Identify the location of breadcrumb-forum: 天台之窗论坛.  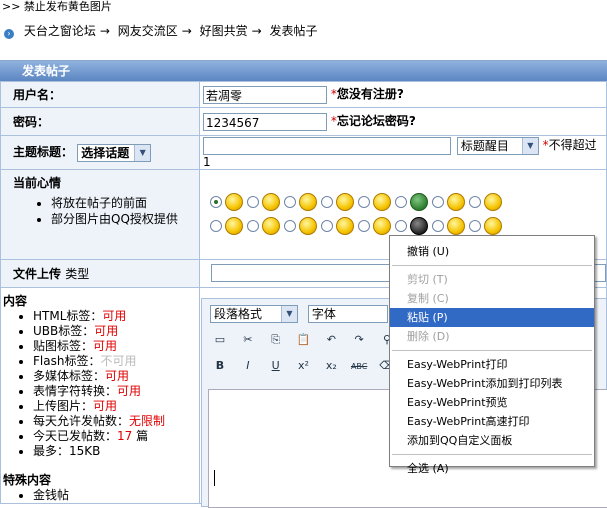
(60, 31).